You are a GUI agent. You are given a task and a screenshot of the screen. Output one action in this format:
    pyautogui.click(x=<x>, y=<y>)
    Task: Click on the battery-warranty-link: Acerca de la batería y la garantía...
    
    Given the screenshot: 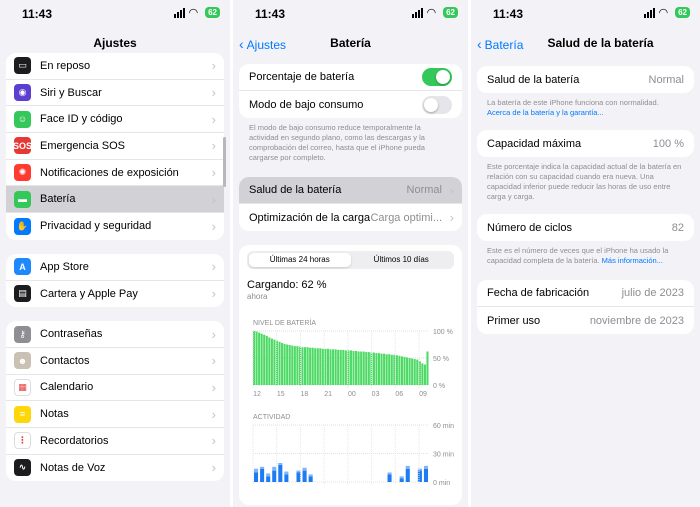 What is the action you would take?
    pyautogui.click(x=545, y=112)
    